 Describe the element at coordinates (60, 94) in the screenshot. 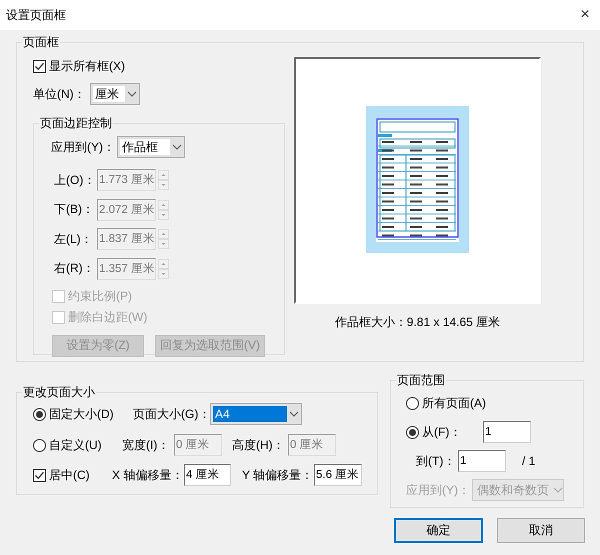

I see `field-label: 单位(N)：` at that location.